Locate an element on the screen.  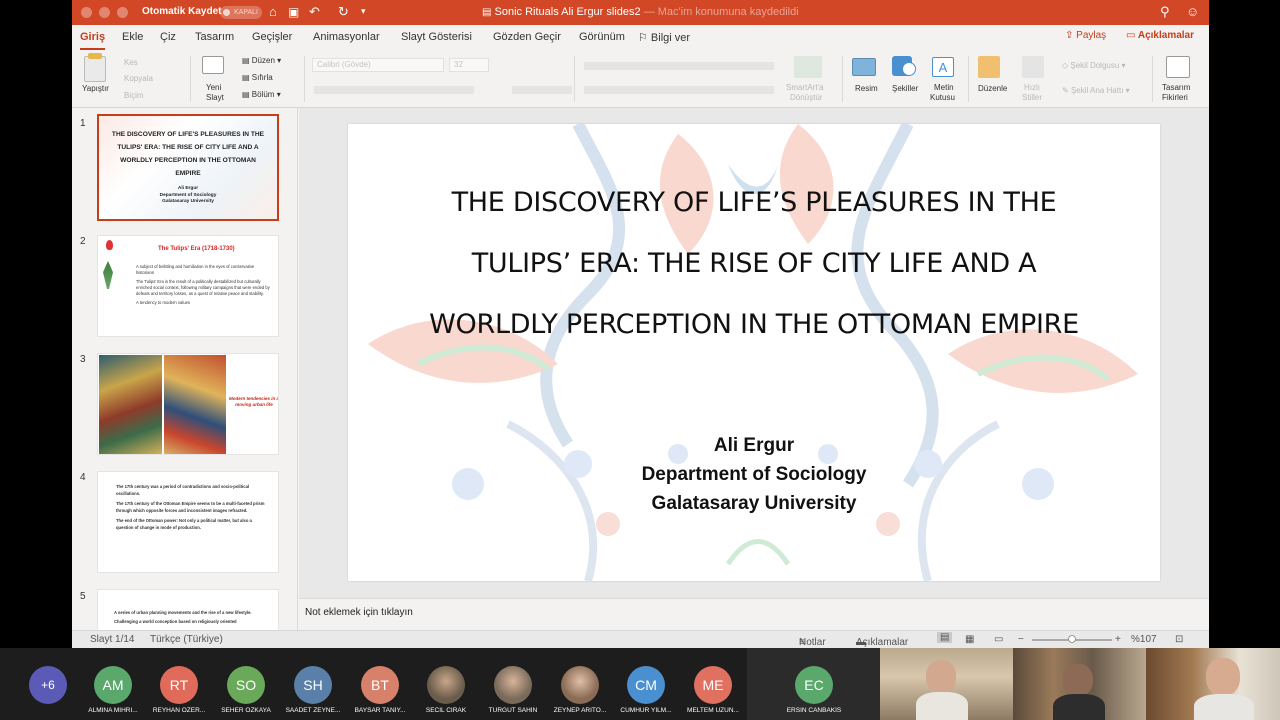
slide-sorter-icon: ▦ is located at coordinates (969, 639).